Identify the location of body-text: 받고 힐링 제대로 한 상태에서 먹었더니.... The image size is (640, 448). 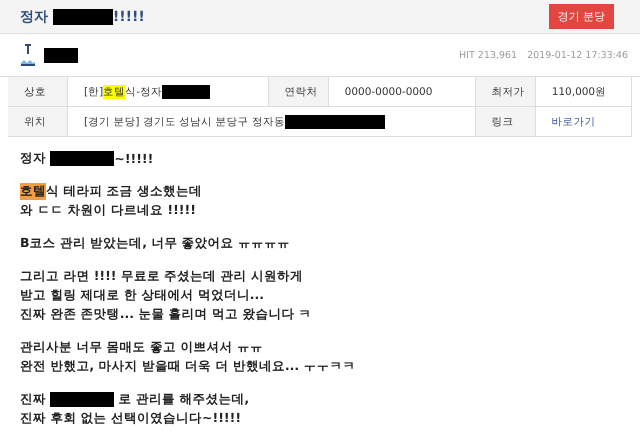
(143, 295).